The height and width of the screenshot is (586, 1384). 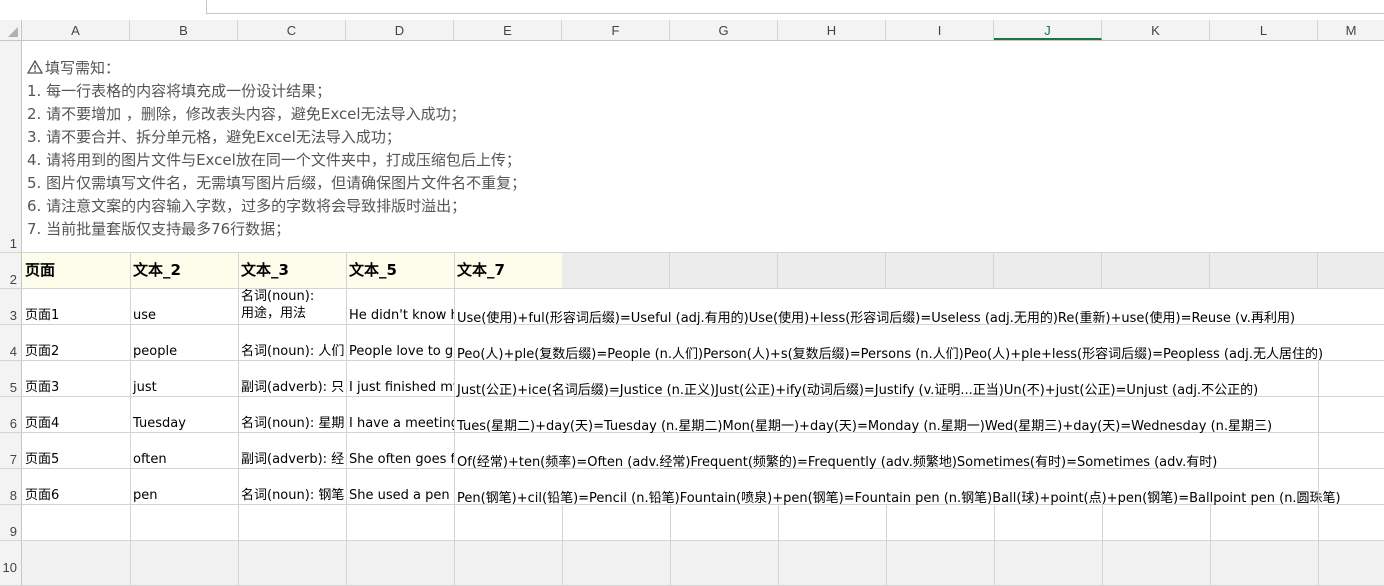 What do you see at coordinates (35, 67) in the screenshot?
I see `warning-icon` at bounding box center [35, 67].